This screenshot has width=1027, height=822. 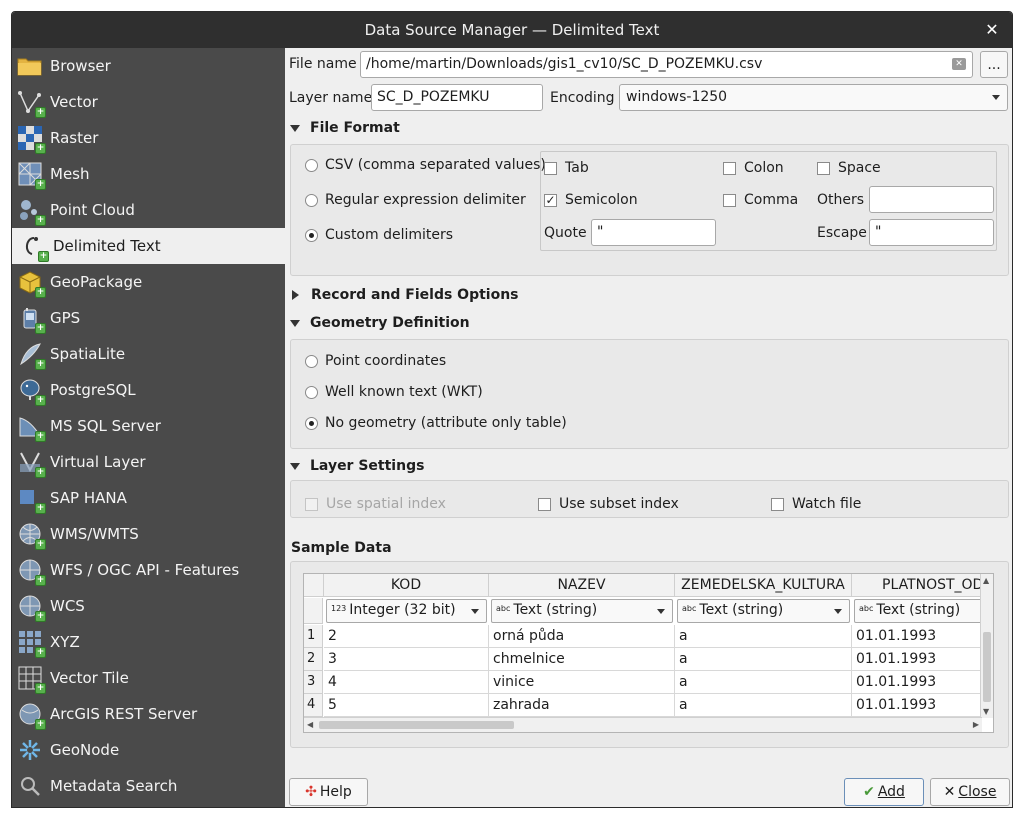 I want to click on column-header: KOD, so click(x=406, y=585).